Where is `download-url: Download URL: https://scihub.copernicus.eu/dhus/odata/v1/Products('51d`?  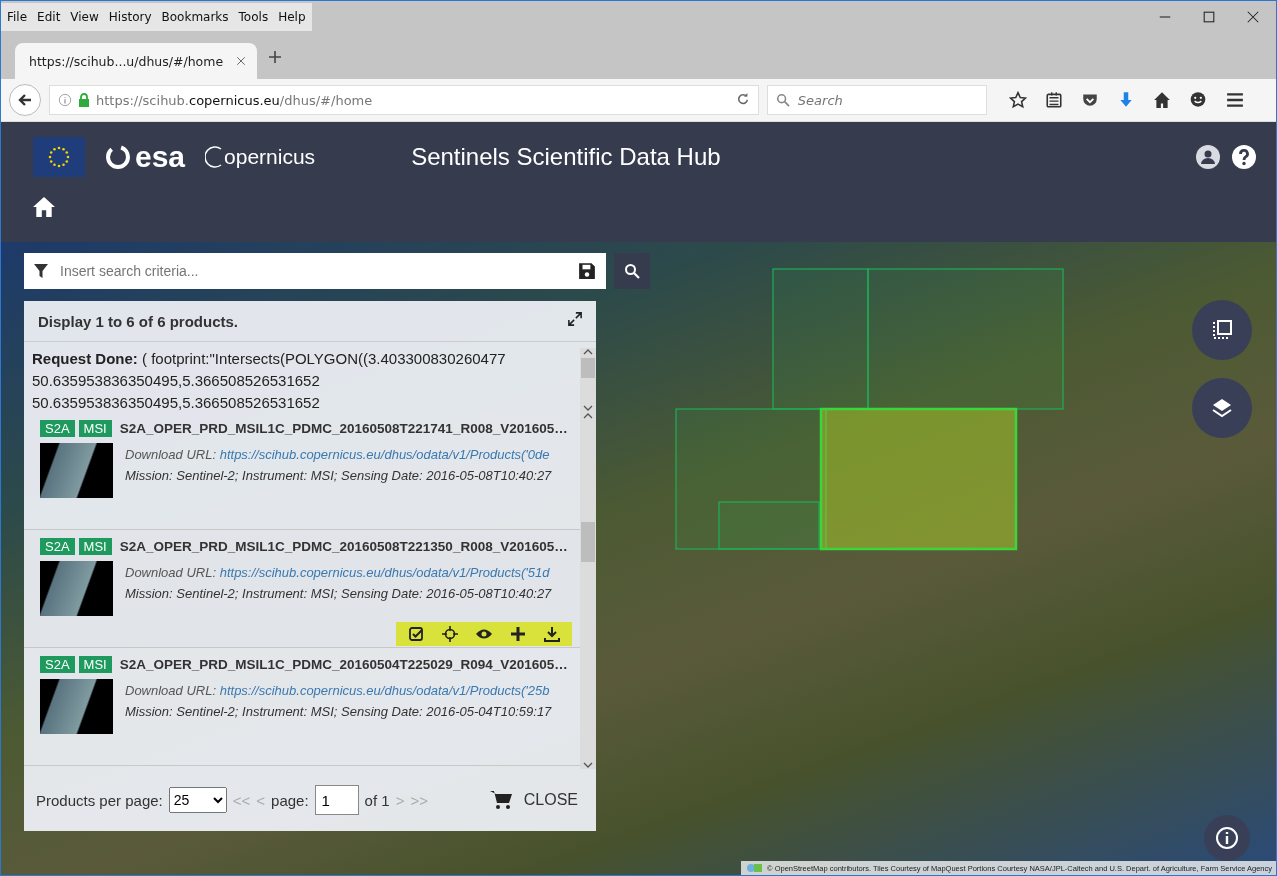 download-url: Download URL: https://scihub.copernicus.eu/dhus/odata/v1/Products('51d is located at coordinates (338, 572).